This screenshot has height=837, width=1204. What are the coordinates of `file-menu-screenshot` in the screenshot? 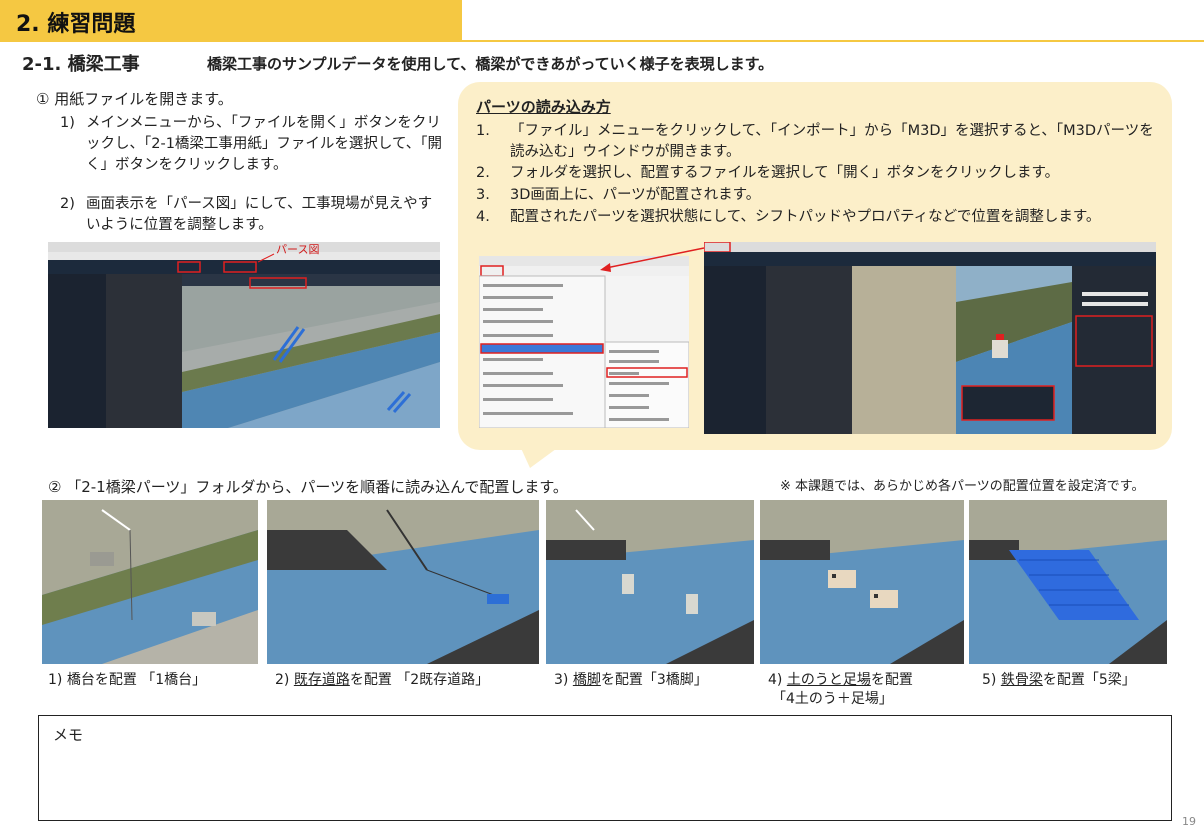 It's located at (584, 342).